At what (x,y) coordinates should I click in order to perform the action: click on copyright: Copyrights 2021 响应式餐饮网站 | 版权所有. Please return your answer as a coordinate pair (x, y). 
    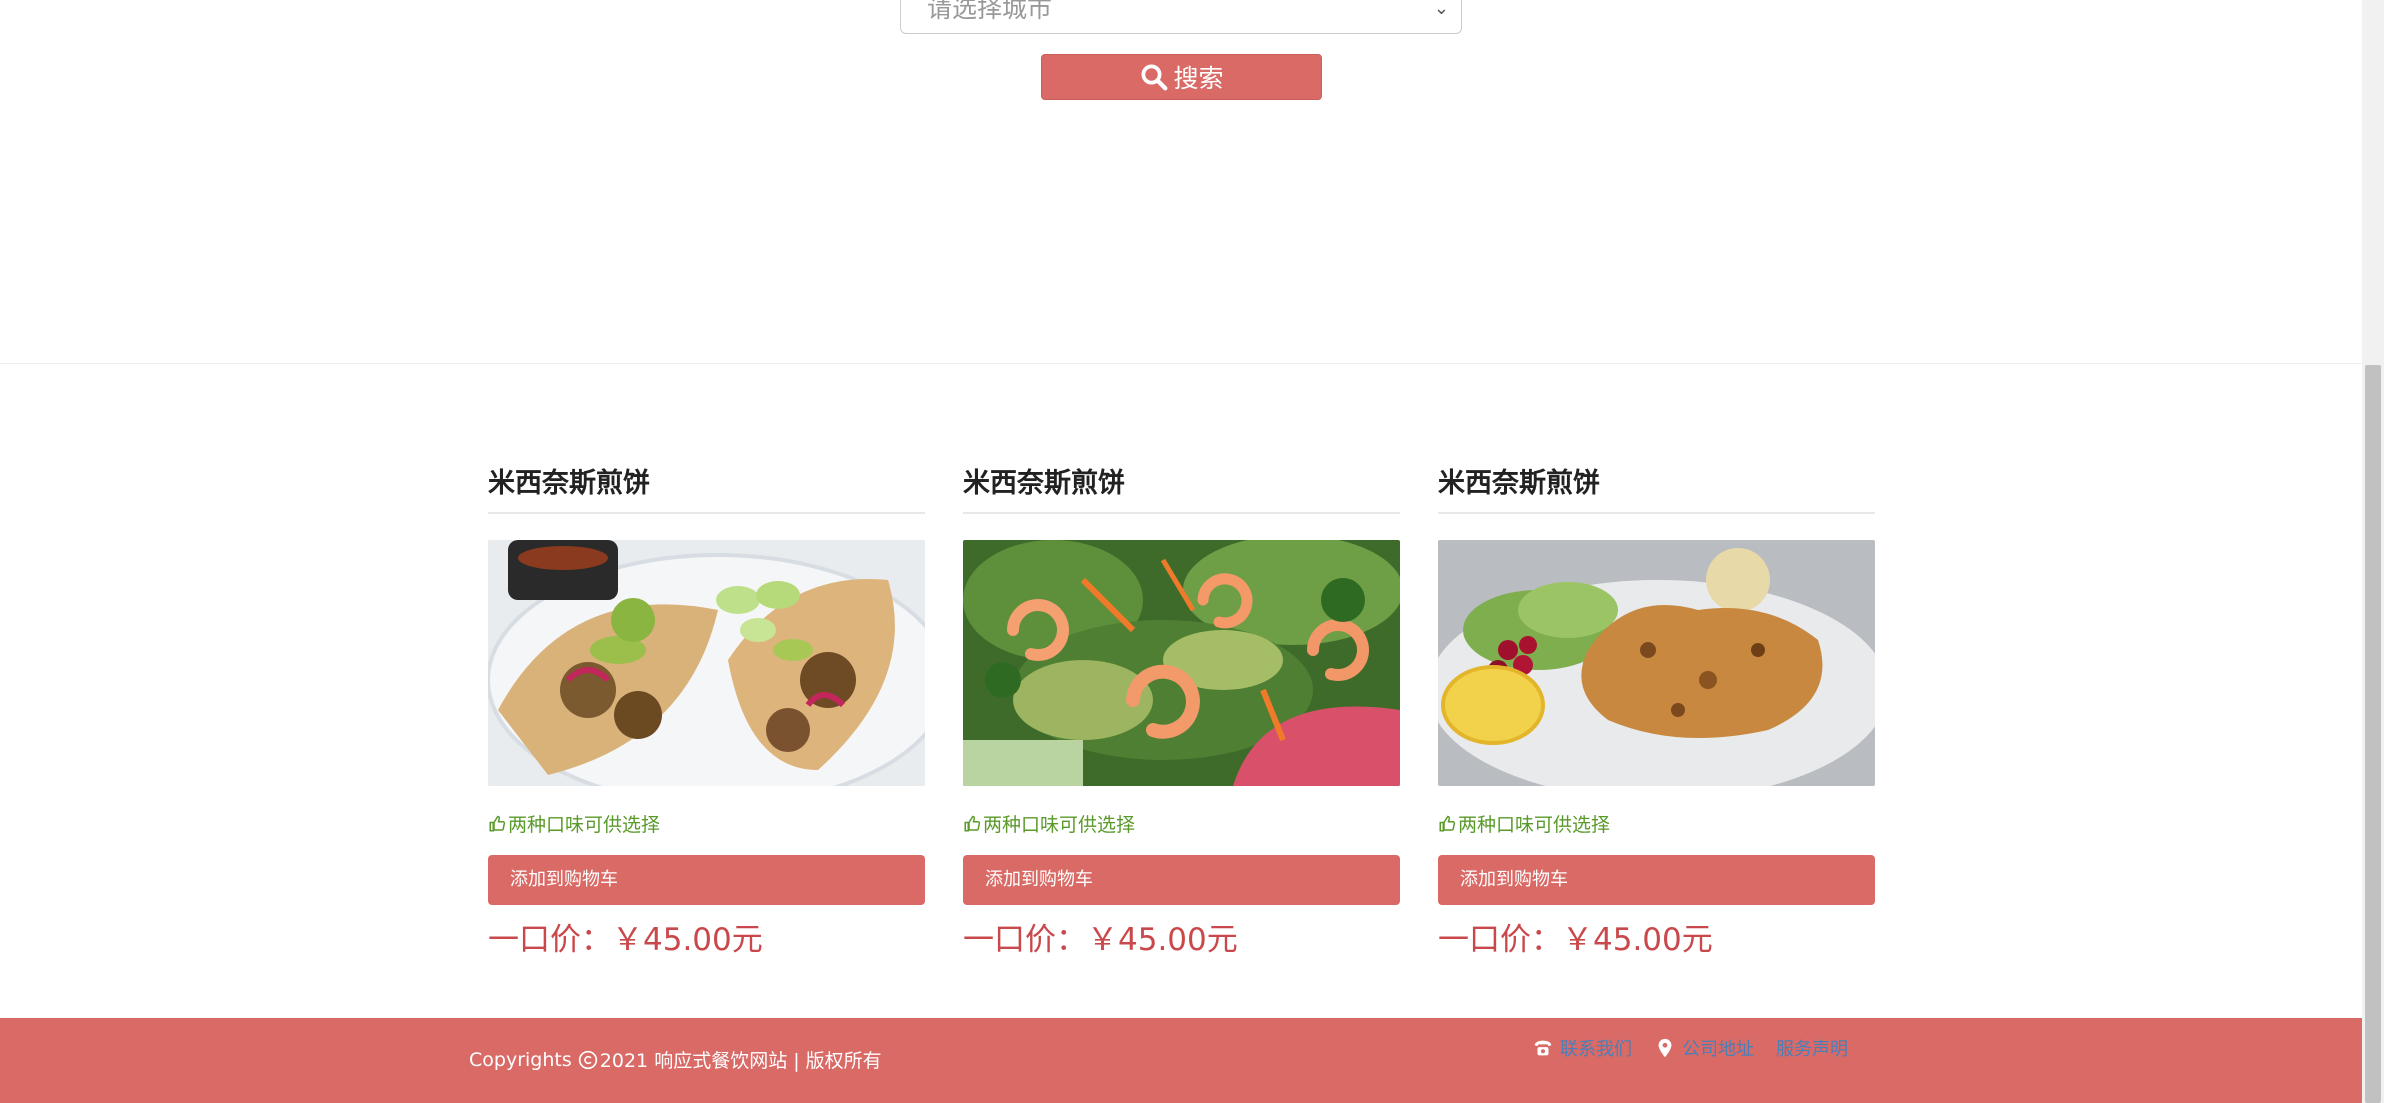
    Looking at the image, I should click on (675, 1059).